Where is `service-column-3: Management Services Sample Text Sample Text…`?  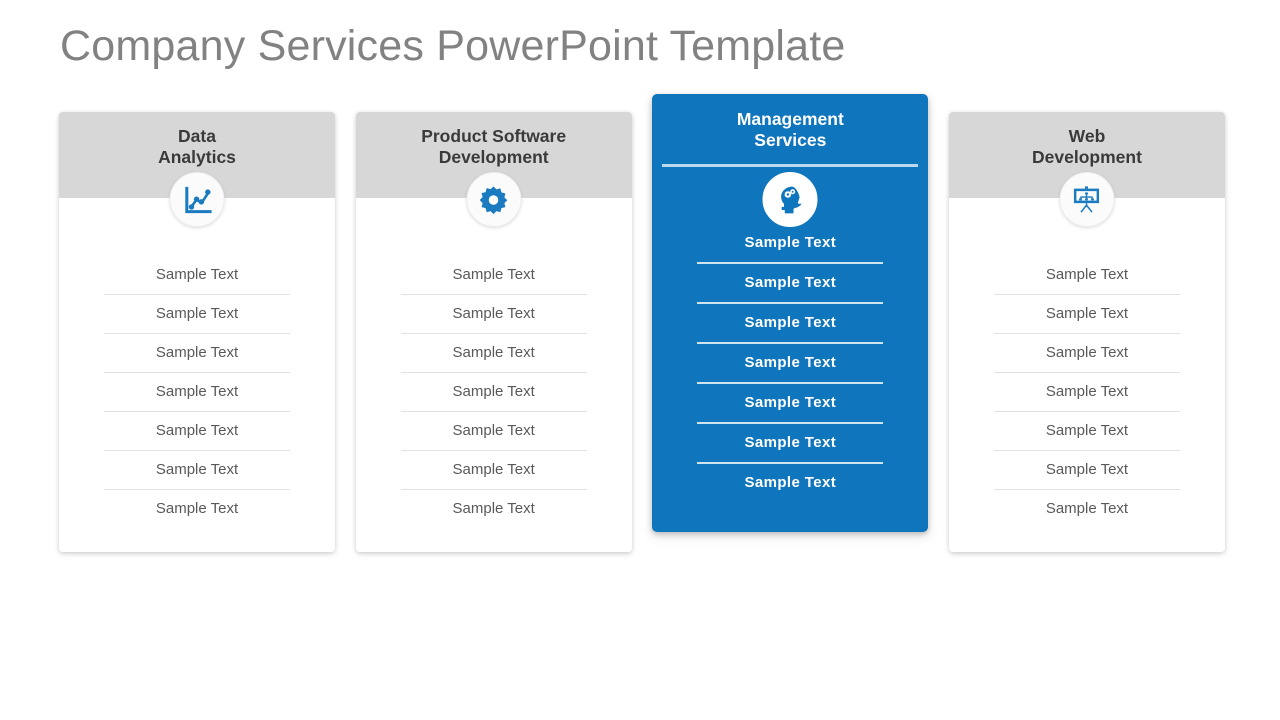 service-column-3: Management Services Sample Text Sample Text… is located at coordinates (790, 313).